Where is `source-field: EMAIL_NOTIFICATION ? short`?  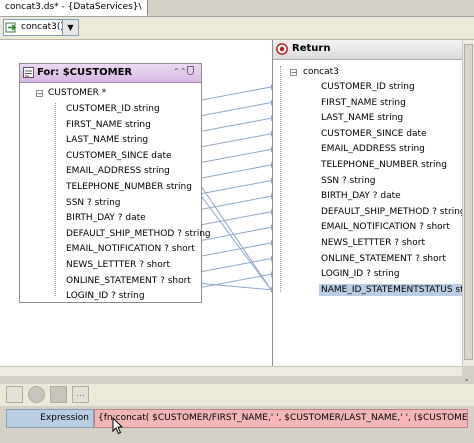
source-field: EMAIL_NOTIFICATION ? short is located at coordinates (130, 249).